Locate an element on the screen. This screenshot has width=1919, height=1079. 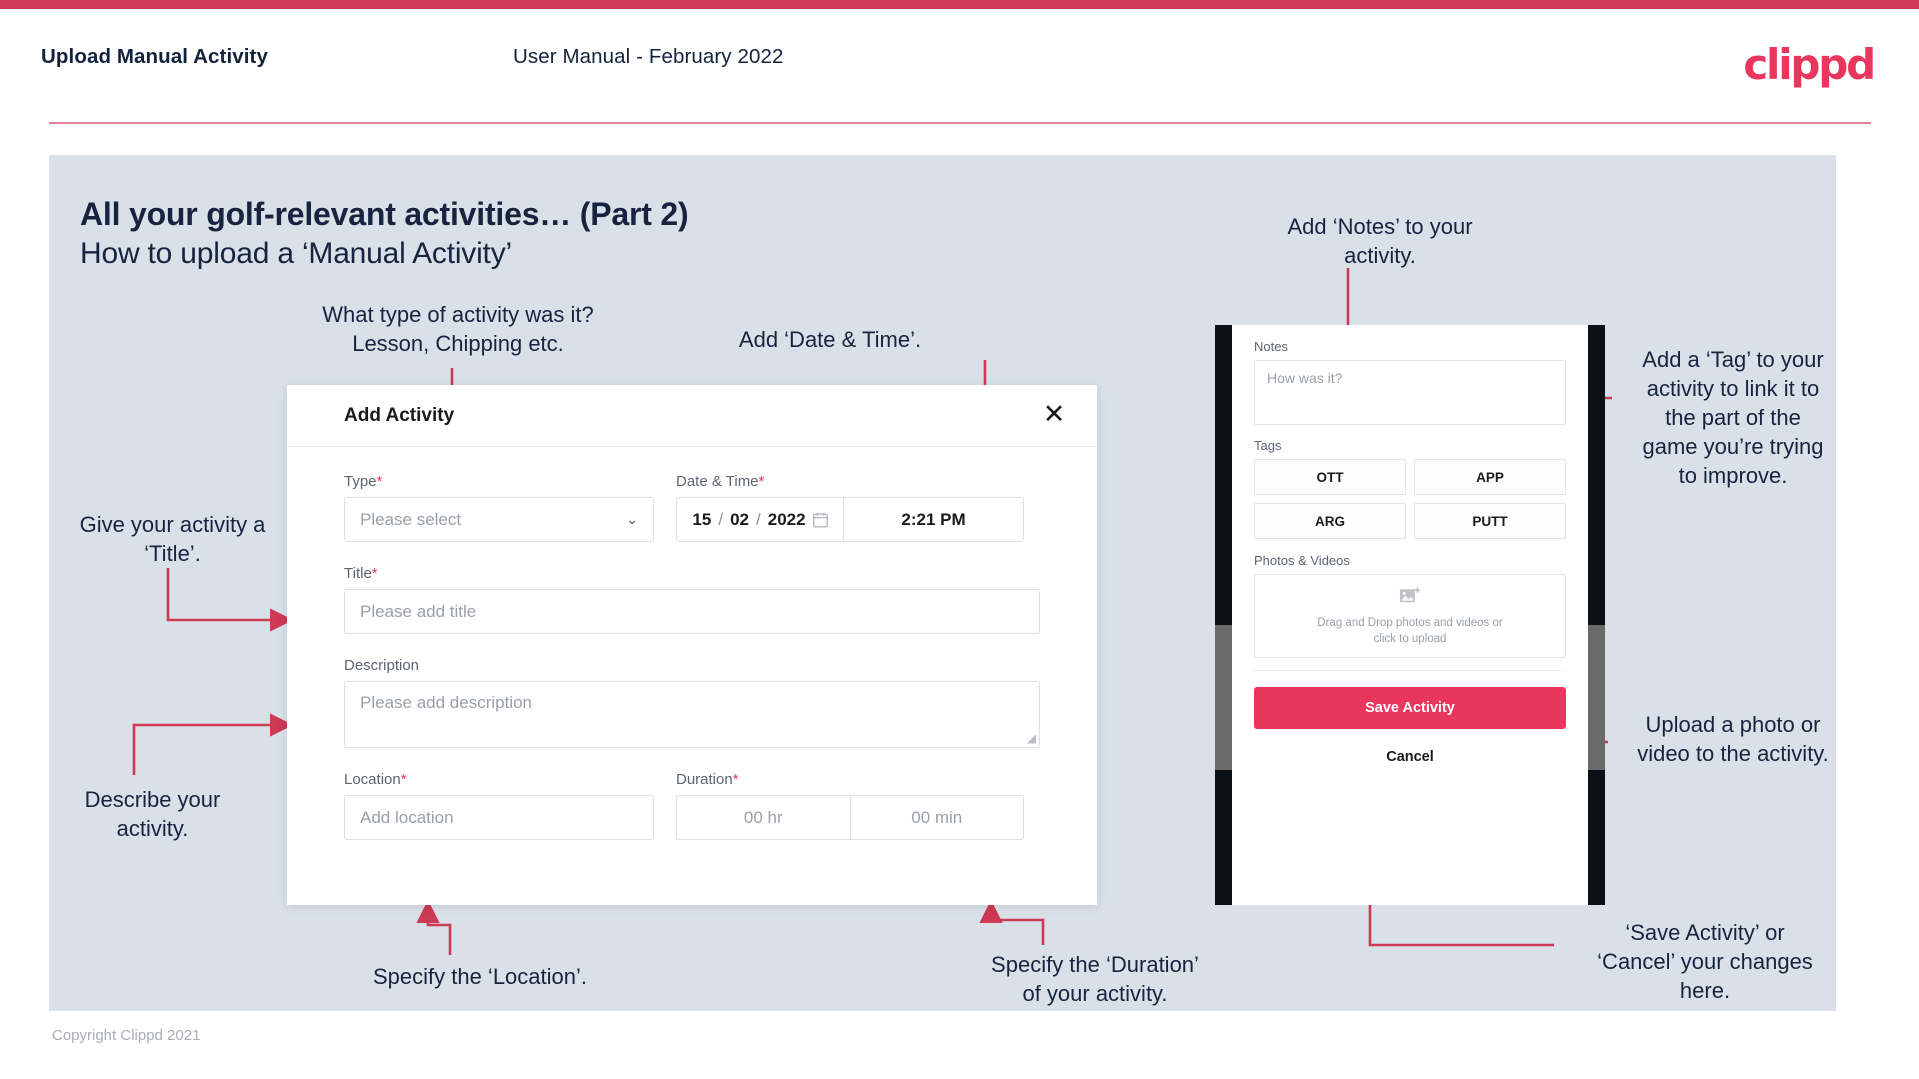
field-datetime: Date & Time* 15 / 02 / 2022 2:21 PM is located at coordinates (850, 507).